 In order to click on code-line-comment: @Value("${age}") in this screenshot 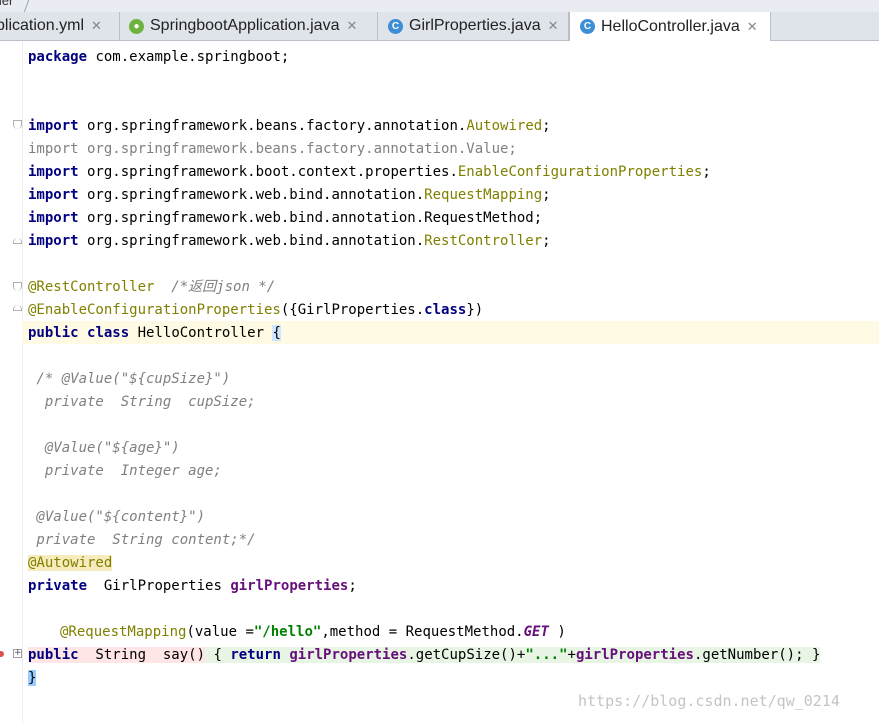, I will do `click(104, 448)`.